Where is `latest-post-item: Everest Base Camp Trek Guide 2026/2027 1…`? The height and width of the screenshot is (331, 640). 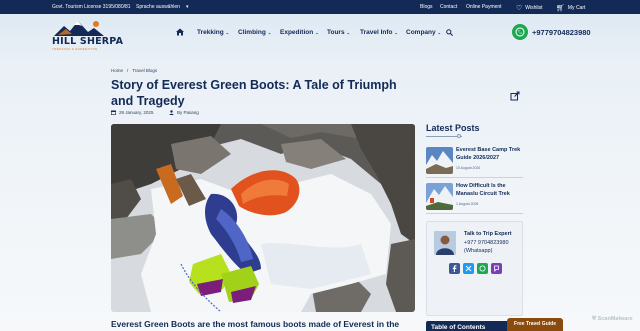 latest-post-item: Everest Base Camp Trek Guide 2026/2027 1… is located at coordinates (476, 161).